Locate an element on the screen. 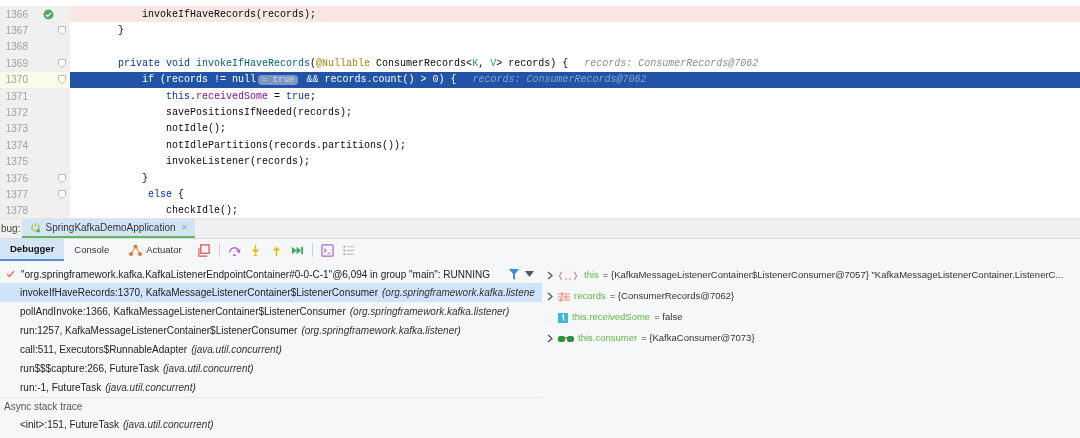 This screenshot has width=1080, height=438. async-stack-trace-label: Async stack trace is located at coordinates (43, 407).